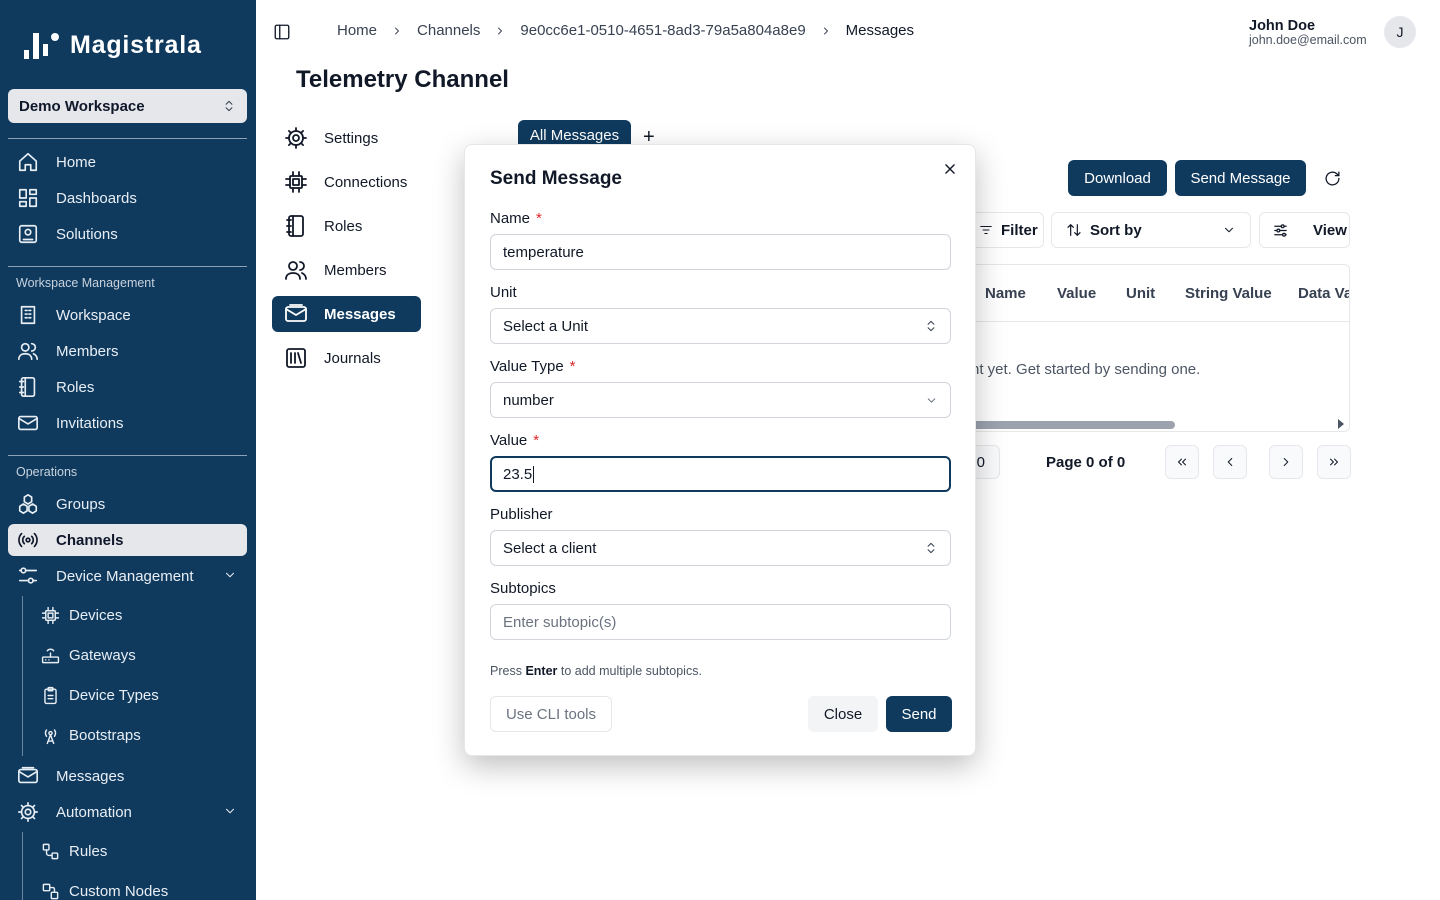 Image resolution: width=1440 pixels, height=900 pixels. Describe the element at coordinates (94, 812) in the screenshot. I see `sidebar-item-label: Automation` at that location.